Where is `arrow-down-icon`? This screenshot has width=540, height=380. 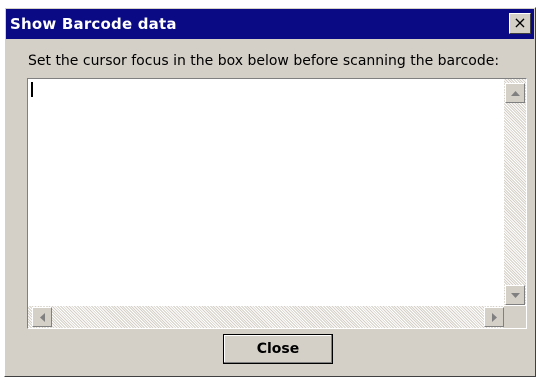 arrow-down-icon is located at coordinates (515, 295).